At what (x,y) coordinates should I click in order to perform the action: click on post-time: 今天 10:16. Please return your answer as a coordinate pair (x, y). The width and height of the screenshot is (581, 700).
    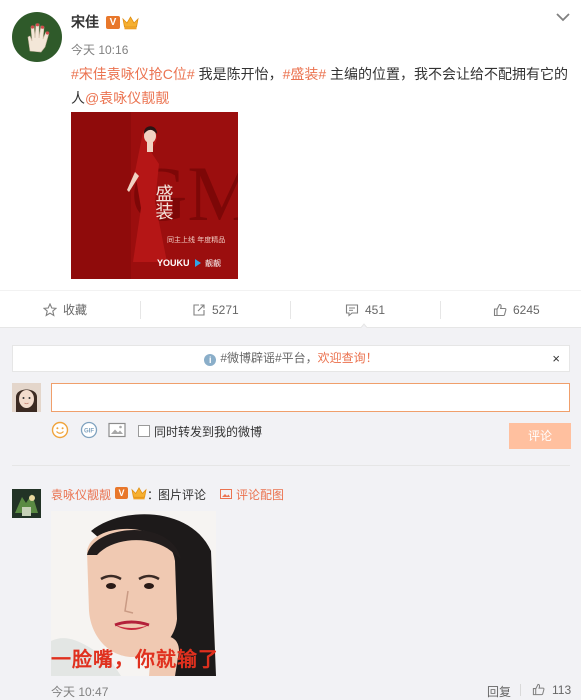
    Looking at the image, I should click on (99, 49).